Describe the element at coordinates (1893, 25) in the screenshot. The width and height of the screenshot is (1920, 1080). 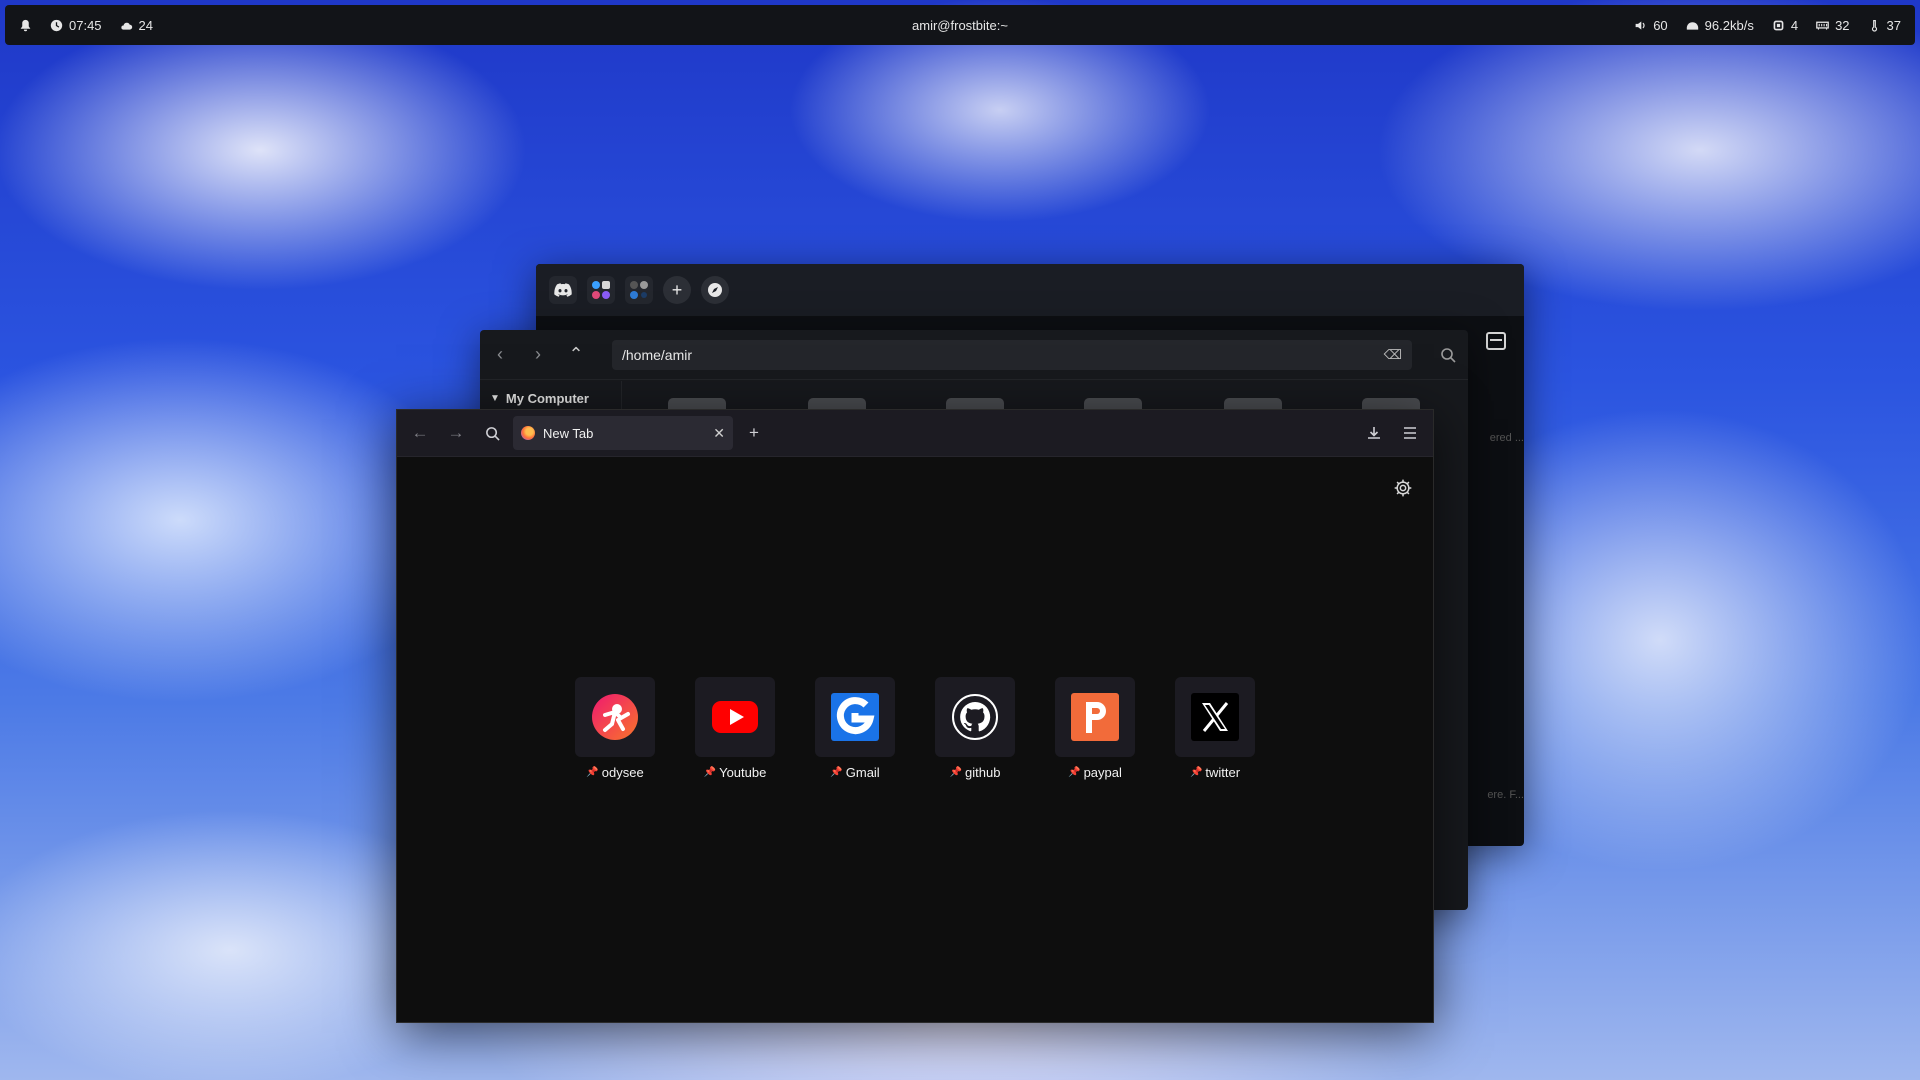
I see `temperature-value: 37` at that location.